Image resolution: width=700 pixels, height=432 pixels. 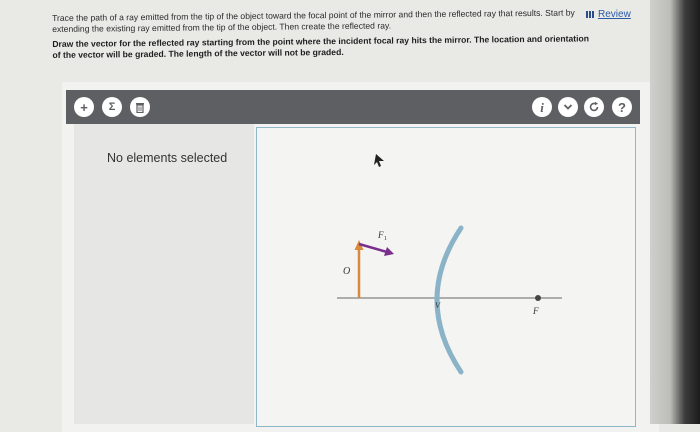 What do you see at coordinates (438, 305) in the screenshot?
I see `vertex-label: V` at bounding box center [438, 305].